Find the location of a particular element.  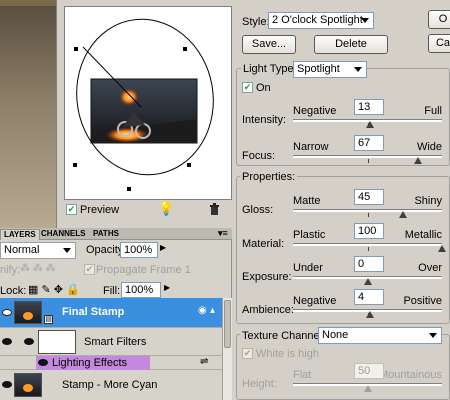

tab-paths: PATHS is located at coordinates (106, 234).